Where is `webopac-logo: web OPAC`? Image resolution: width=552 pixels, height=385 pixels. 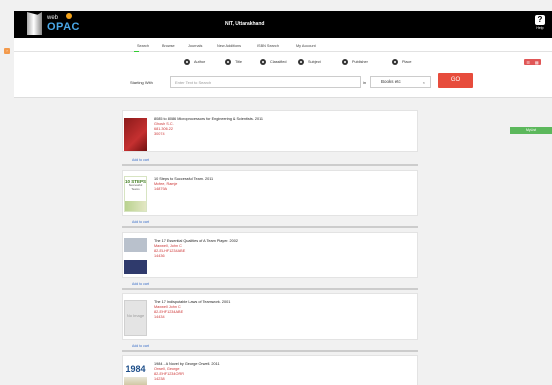
webopac-logo: web OPAC is located at coordinates (47, 24).